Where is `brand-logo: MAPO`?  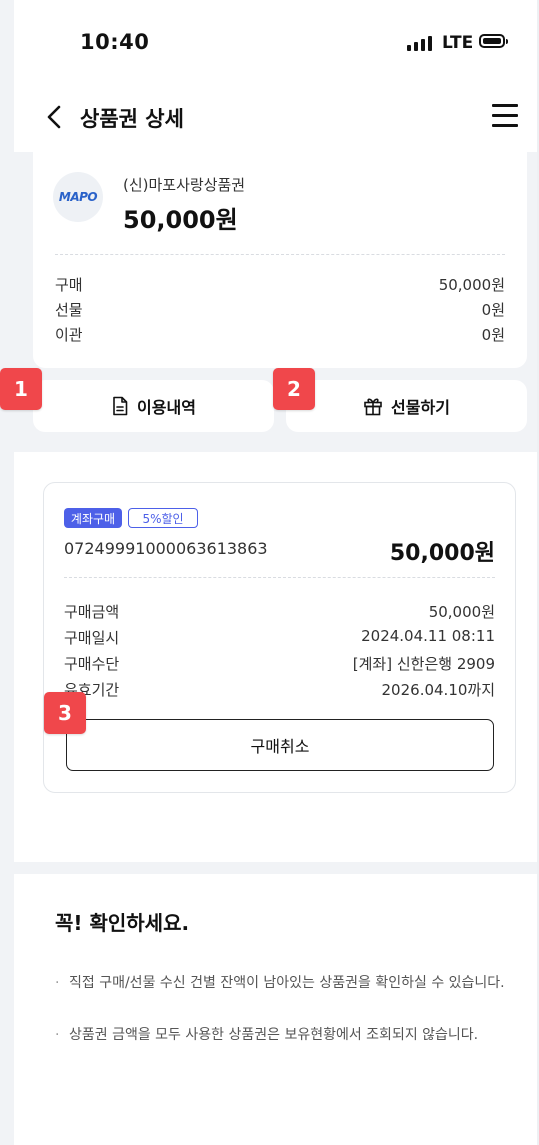
brand-logo: MAPO is located at coordinates (78, 197).